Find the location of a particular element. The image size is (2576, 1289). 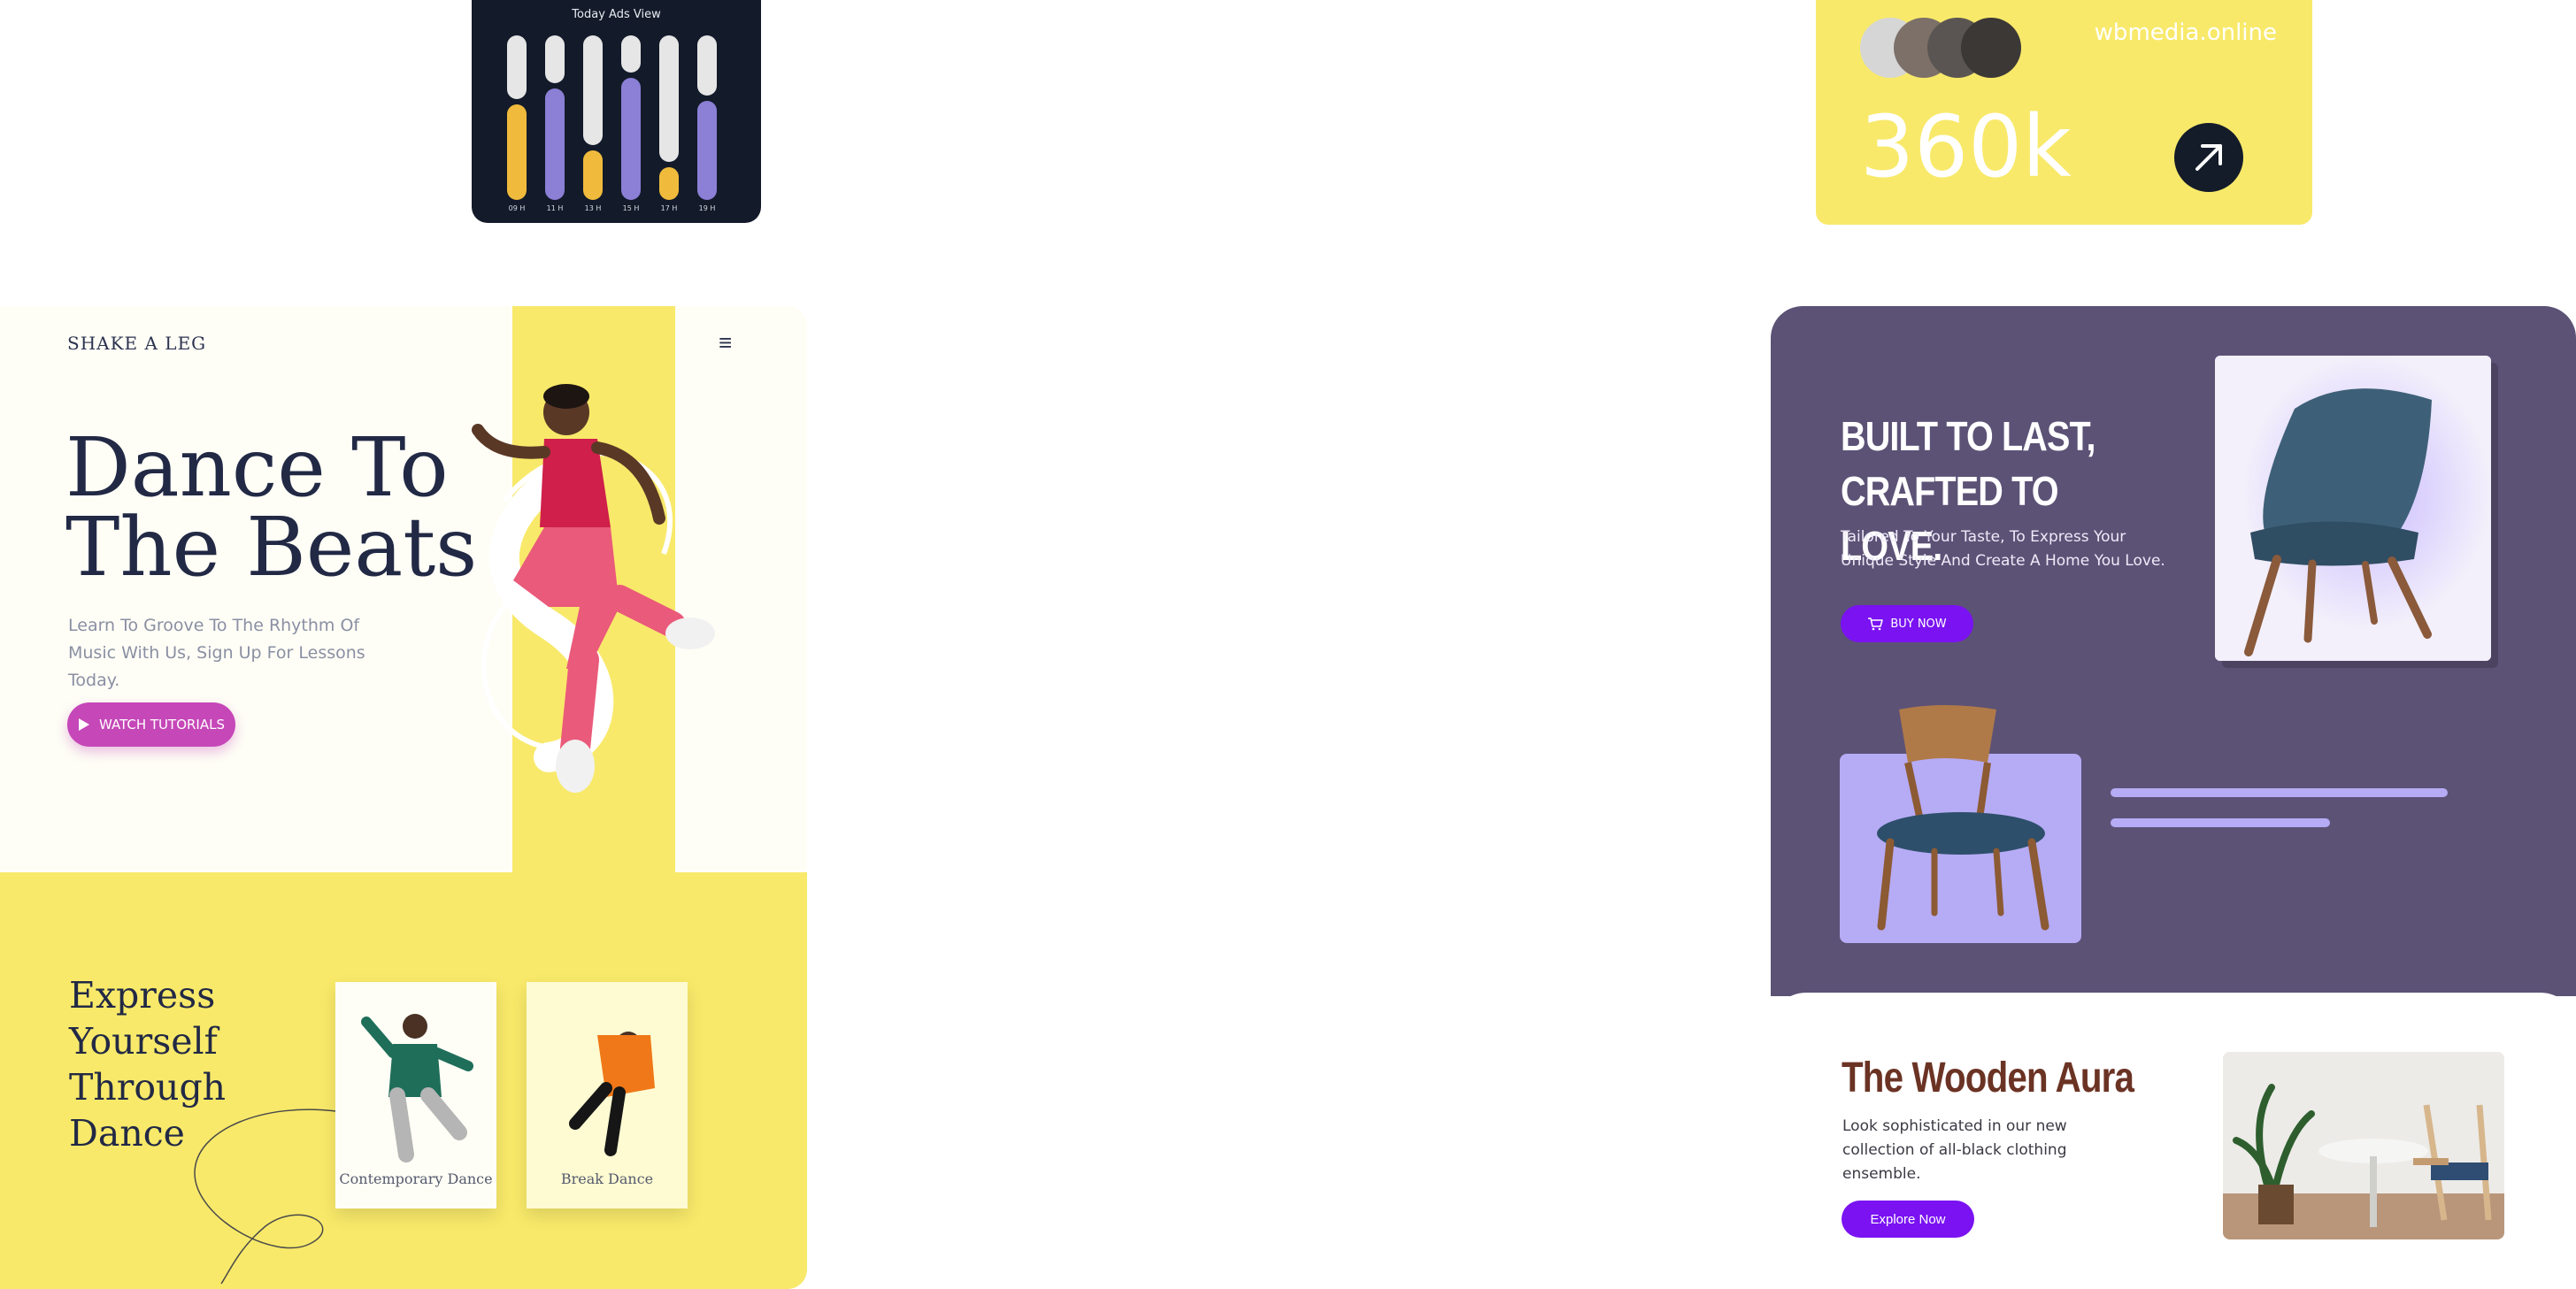

stats-value: 360k is located at coordinates (1966, 147).